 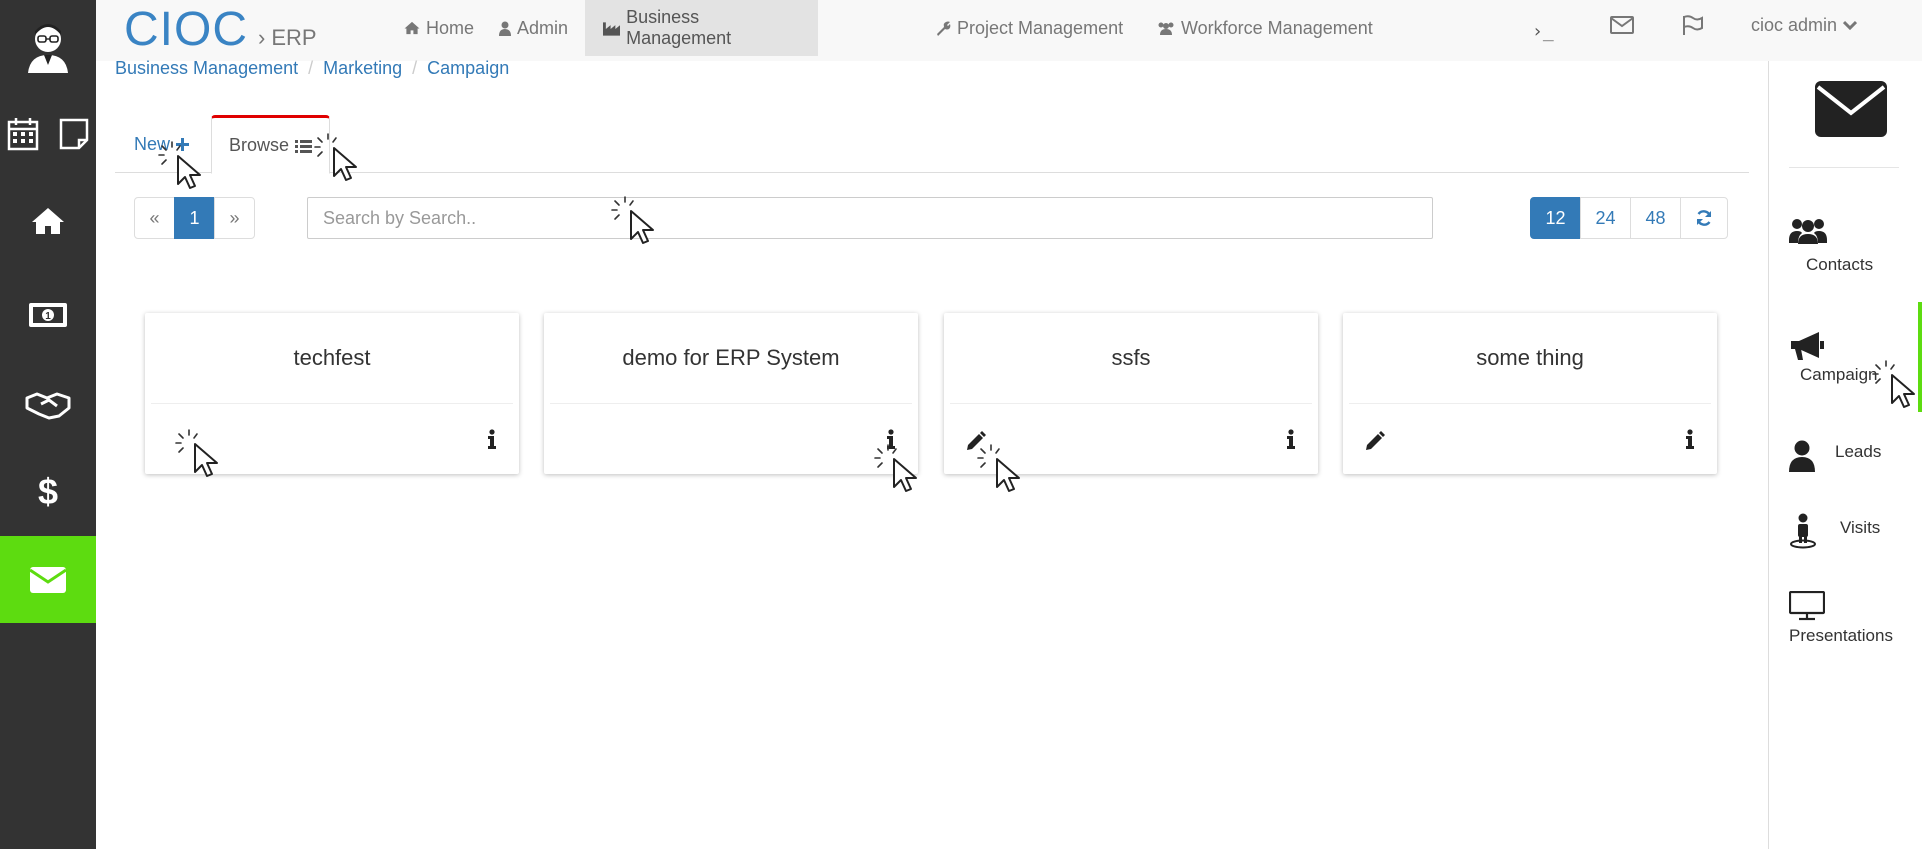 I want to click on sidebar-marketing, so click(x=48, y=579).